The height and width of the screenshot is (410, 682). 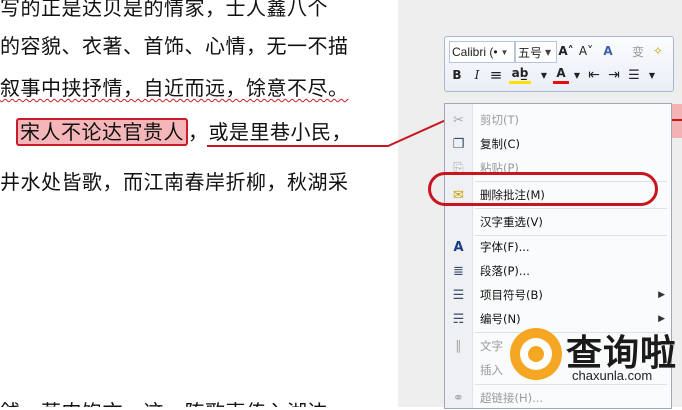 I want to click on menu-item-copy: ❐ 复制(C), so click(x=558, y=144).